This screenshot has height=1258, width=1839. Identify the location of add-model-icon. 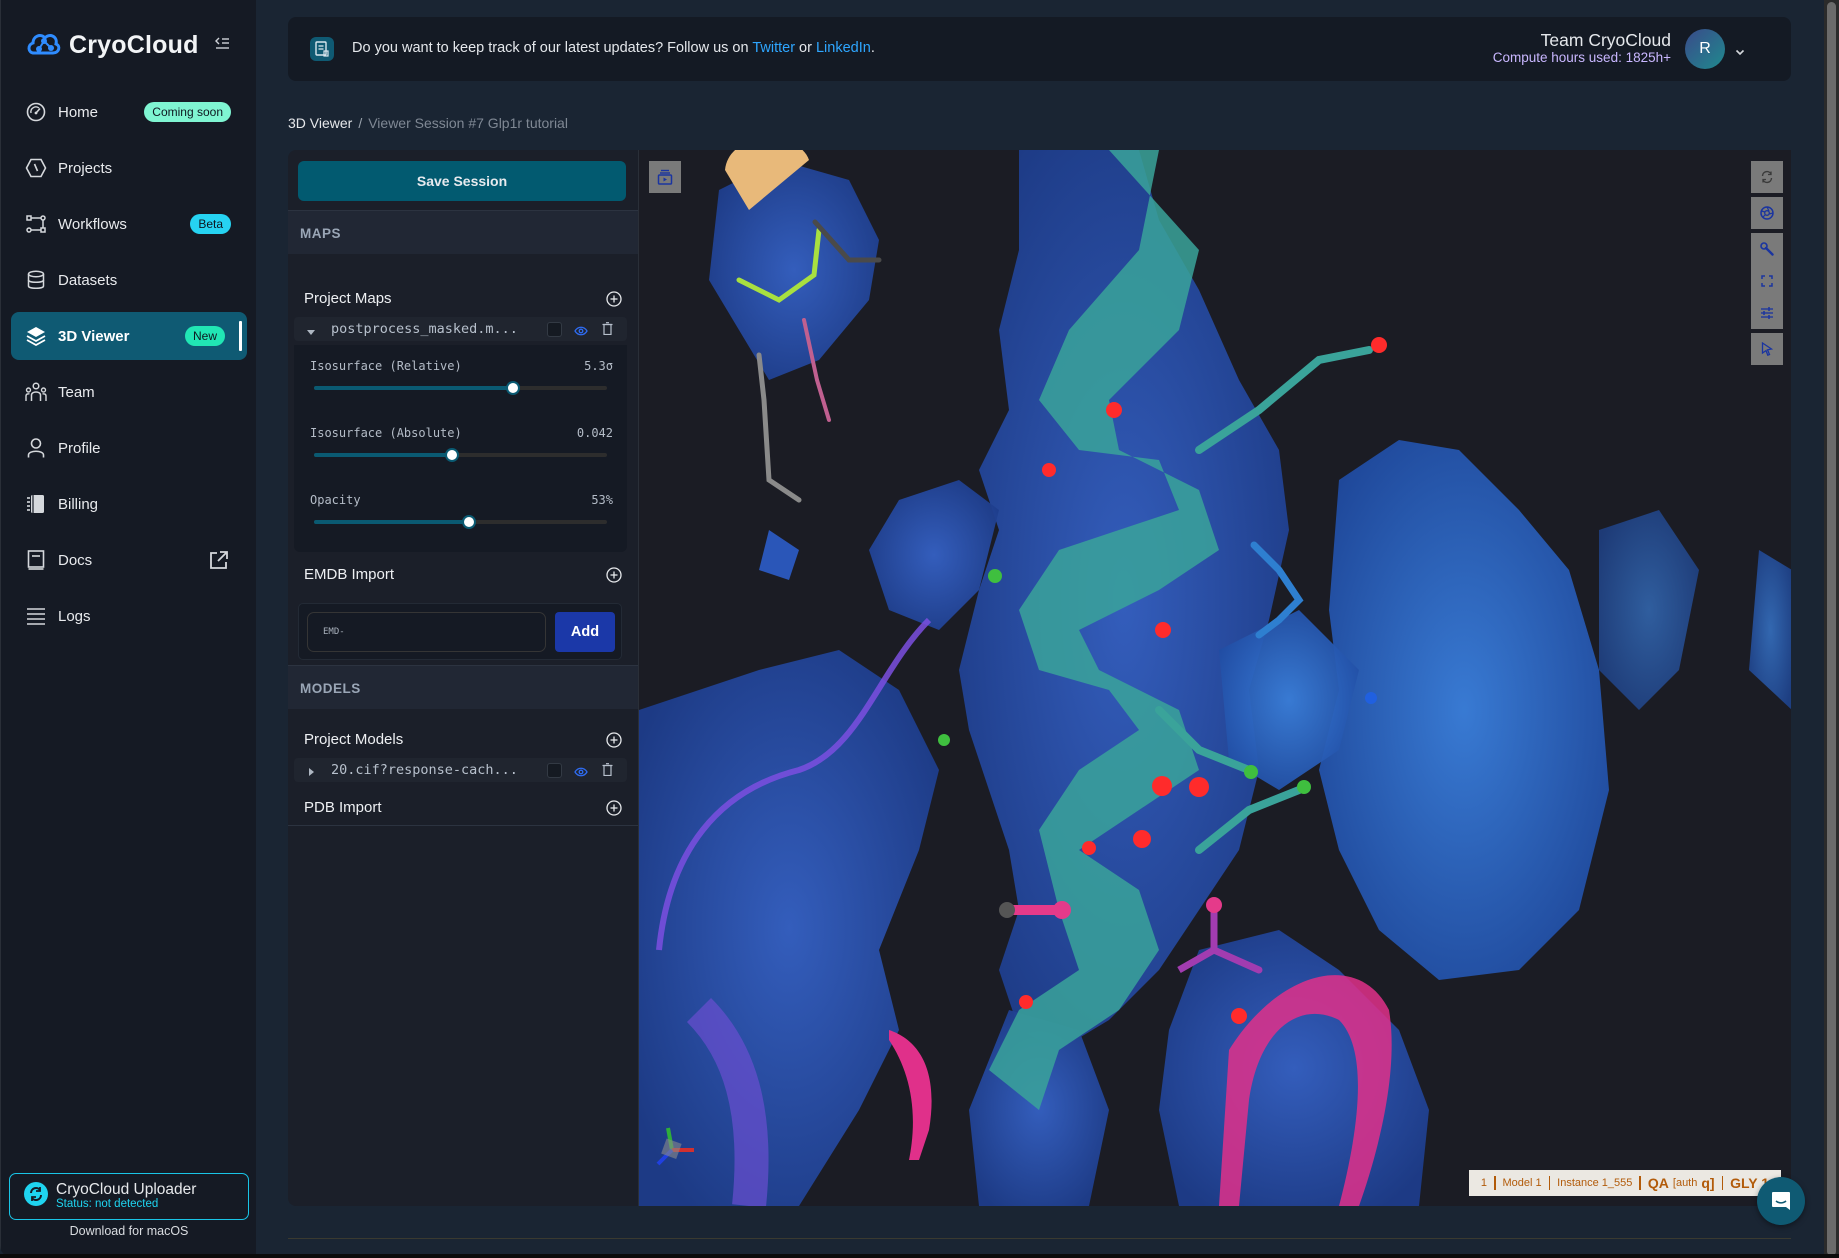
(614, 740).